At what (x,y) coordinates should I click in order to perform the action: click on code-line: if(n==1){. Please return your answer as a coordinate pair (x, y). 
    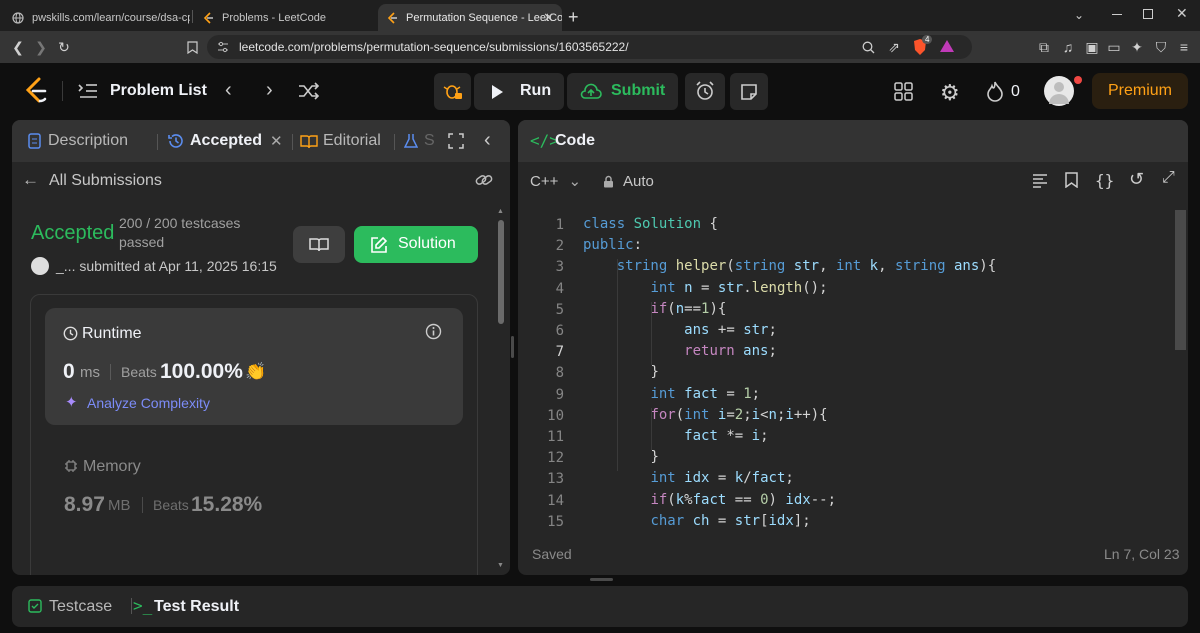
    Looking at the image, I should click on (654, 309).